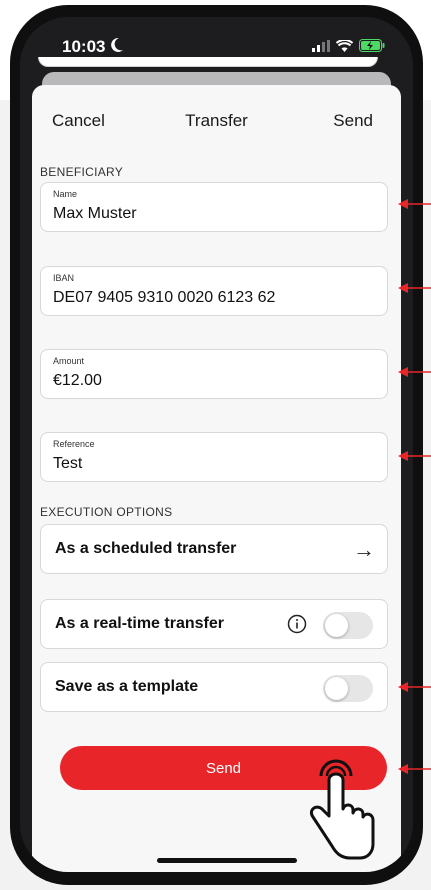 The width and height of the screenshot is (431, 890). What do you see at coordinates (297, 624) in the screenshot?
I see `info-icon` at bounding box center [297, 624].